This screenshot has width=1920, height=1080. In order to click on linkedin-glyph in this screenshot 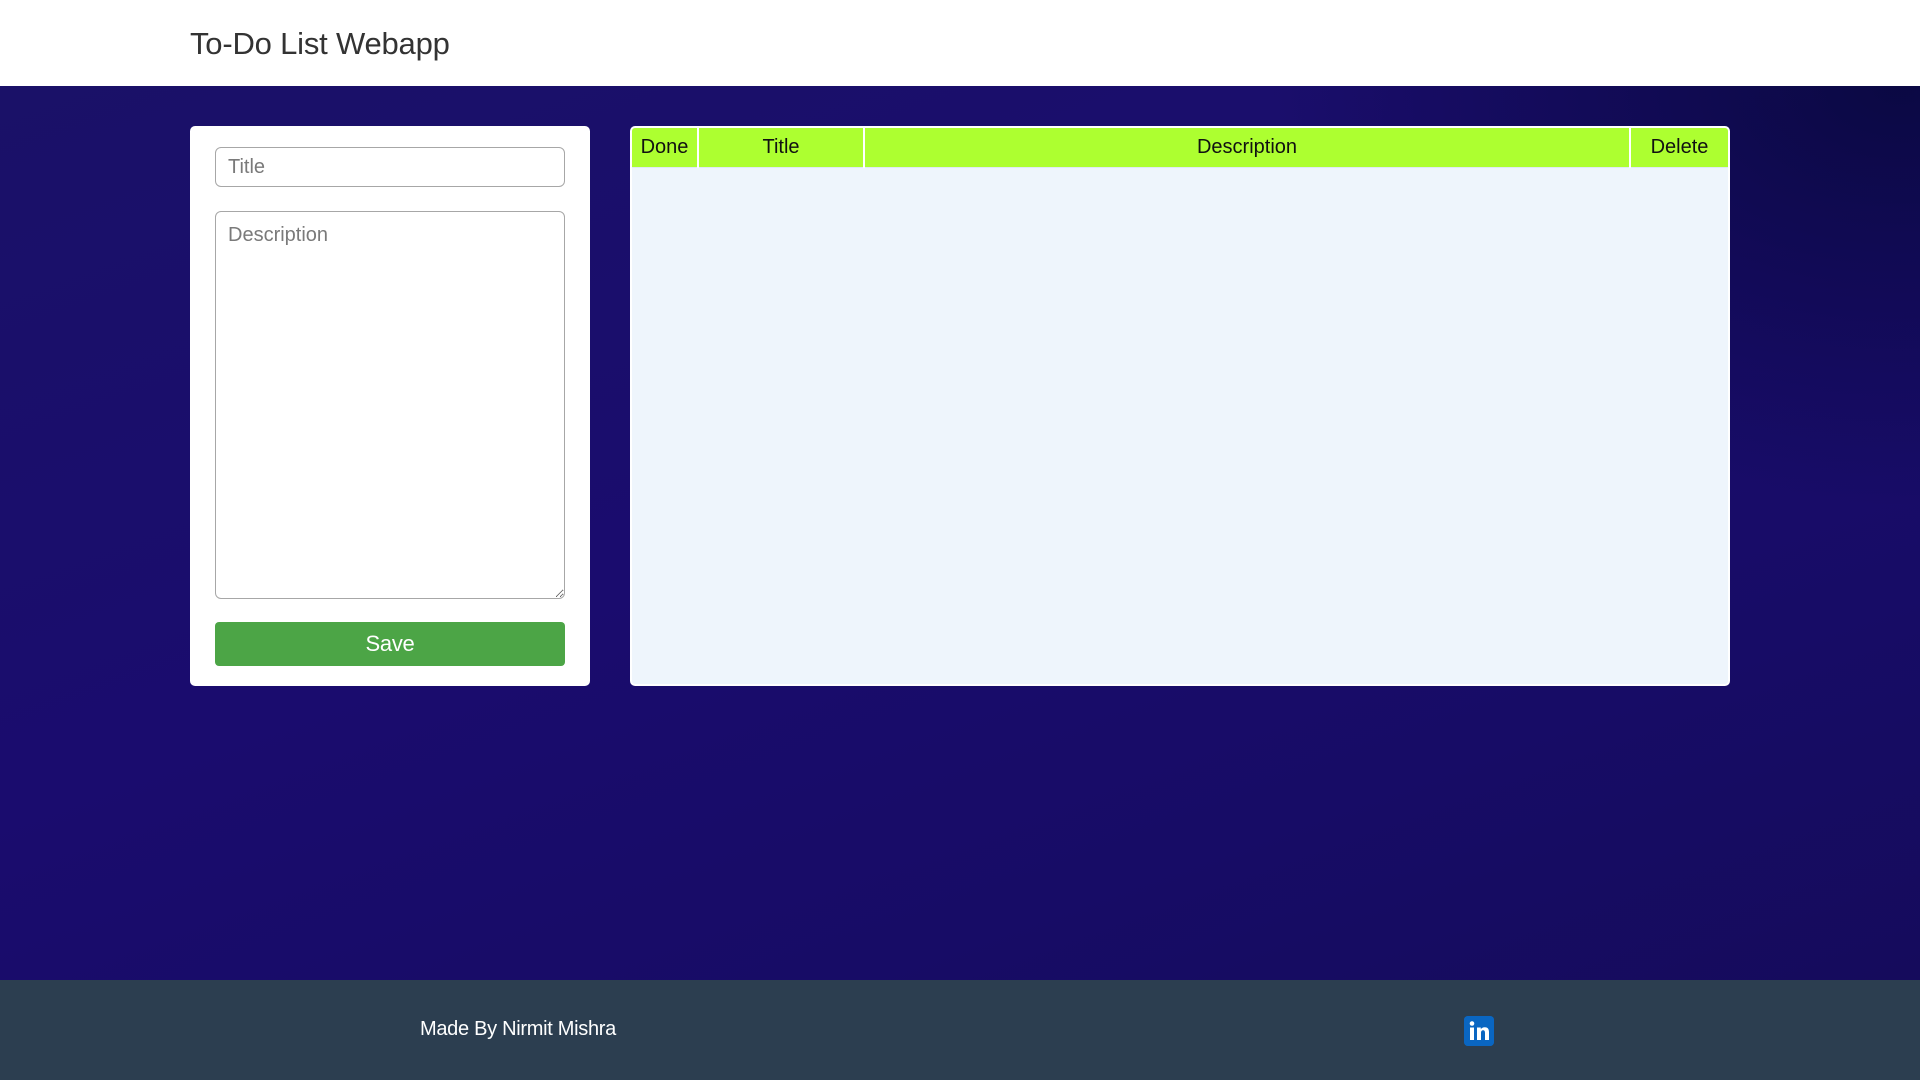, I will do `click(1479, 1031)`.